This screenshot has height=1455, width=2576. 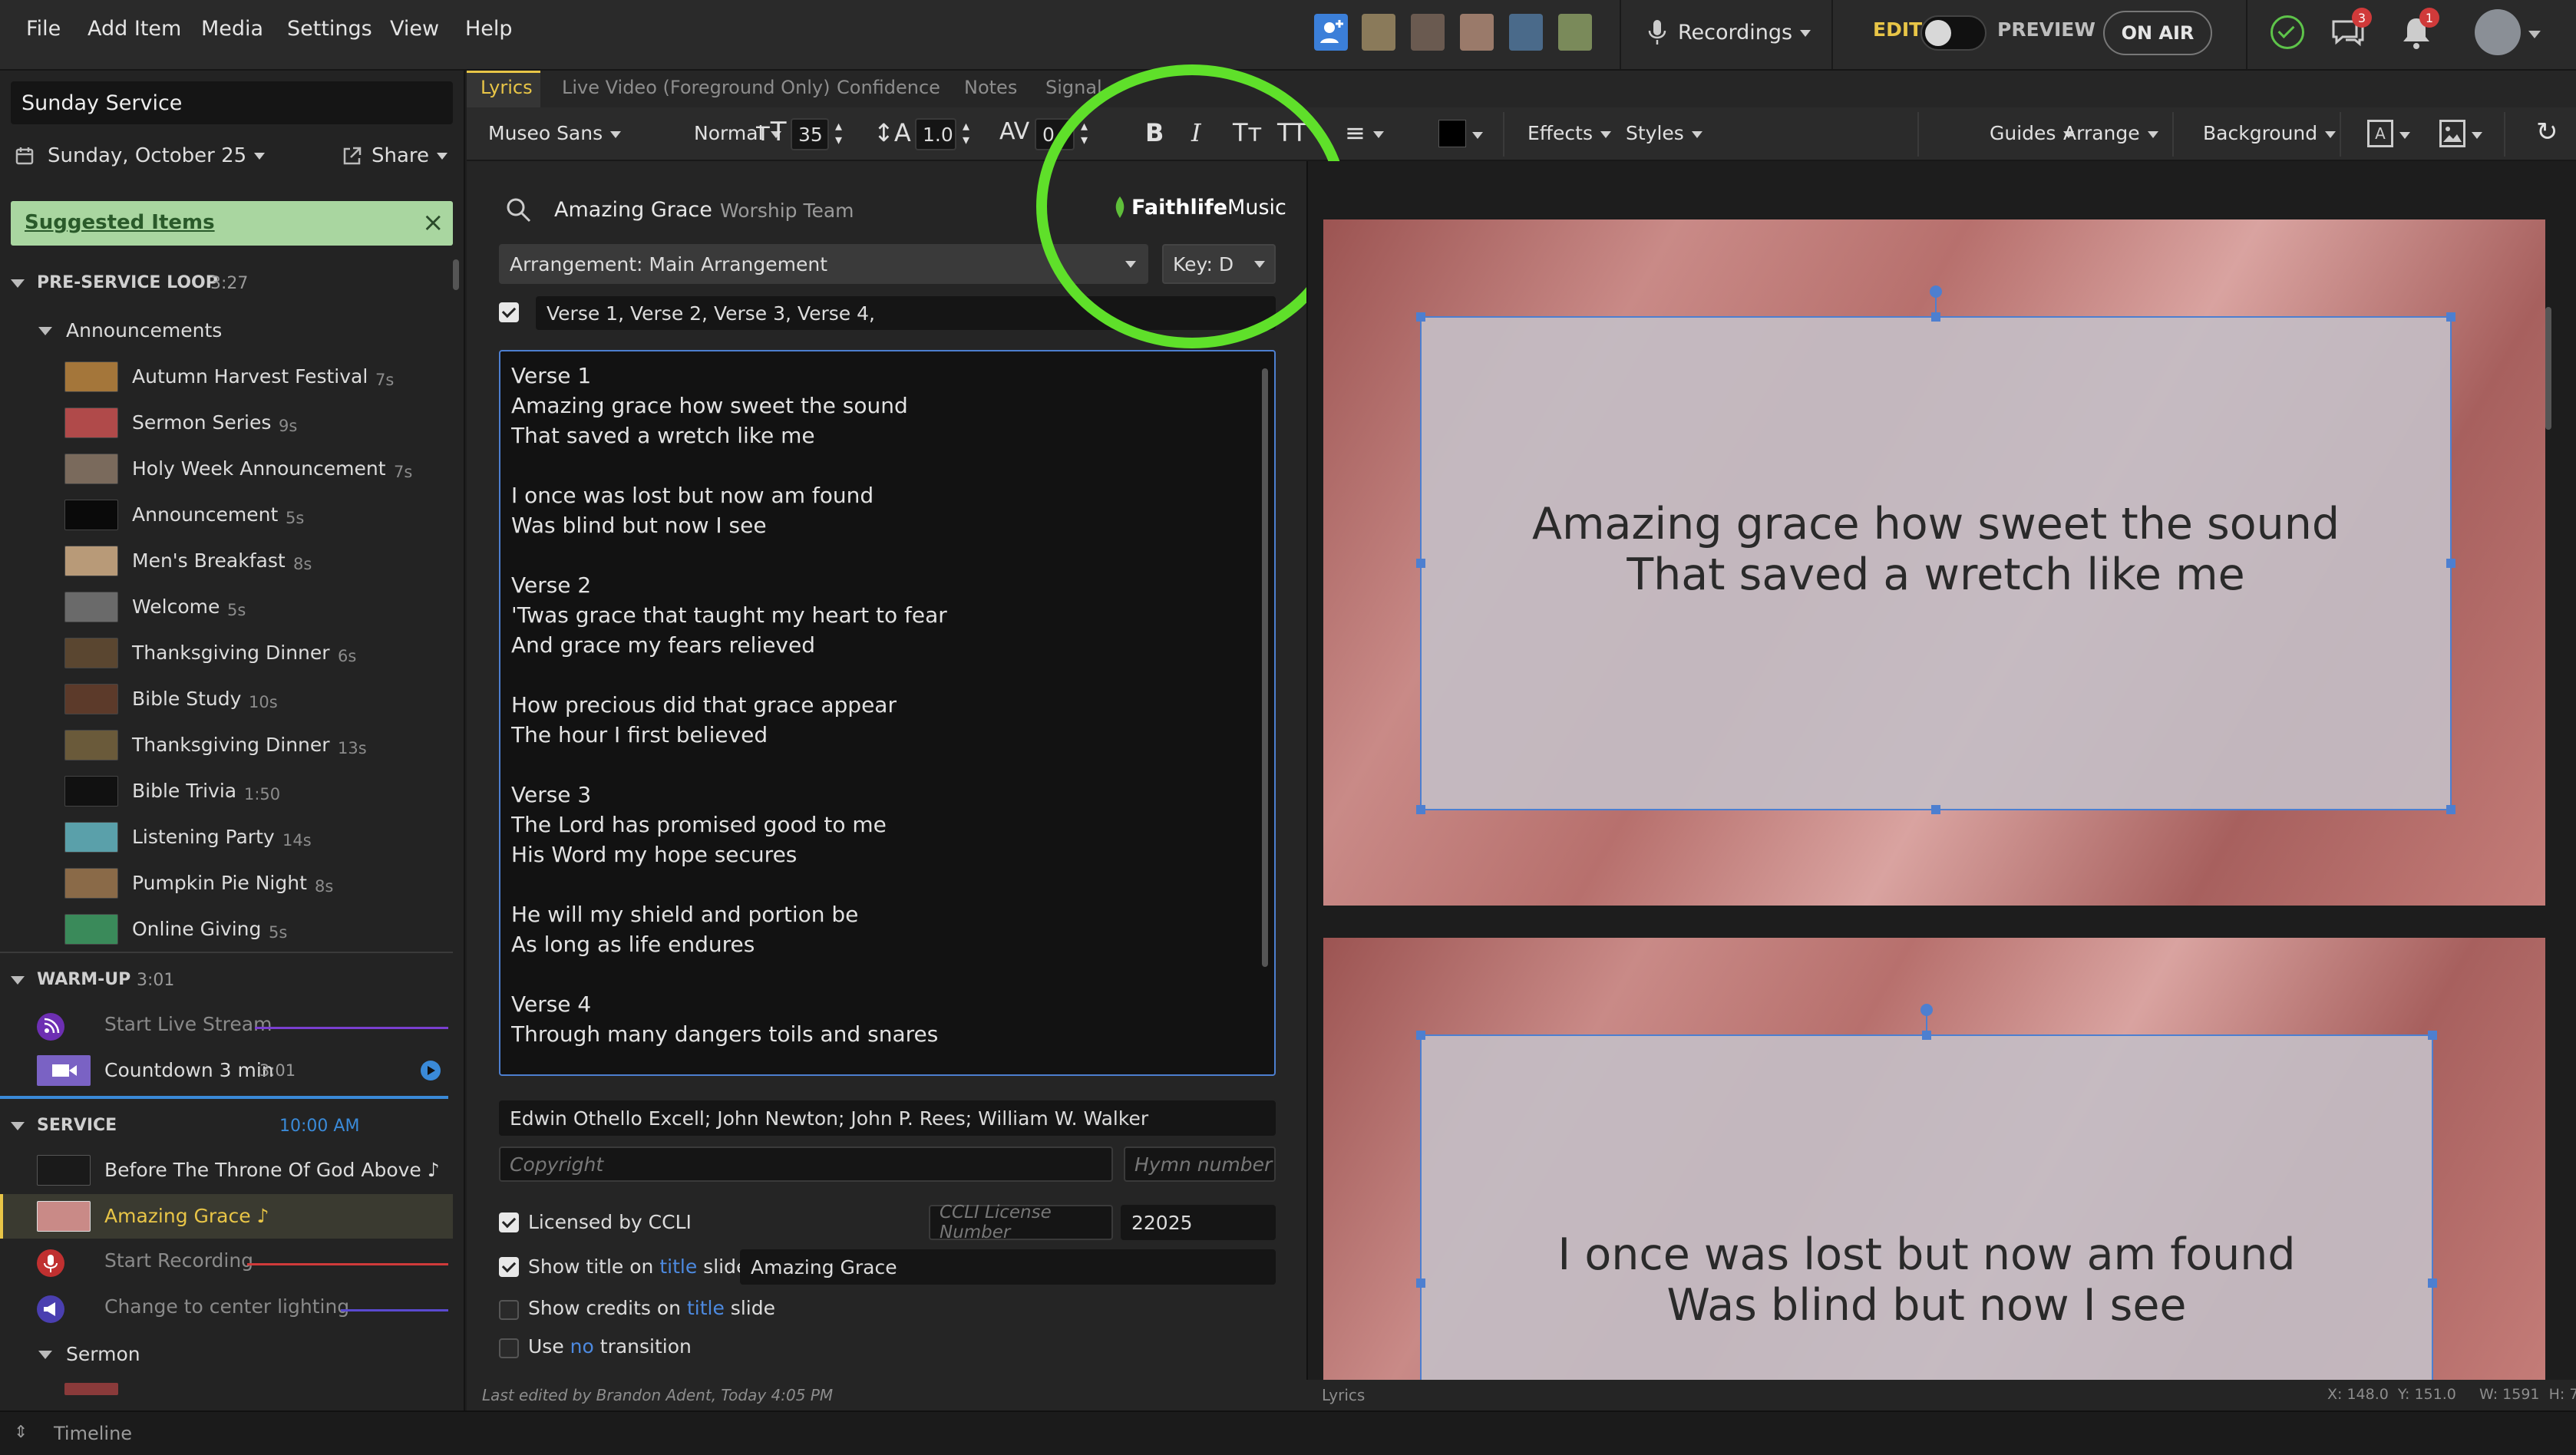 What do you see at coordinates (810, 134) in the screenshot?
I see `font-size-input: 35` at bounding box center [810, 134].